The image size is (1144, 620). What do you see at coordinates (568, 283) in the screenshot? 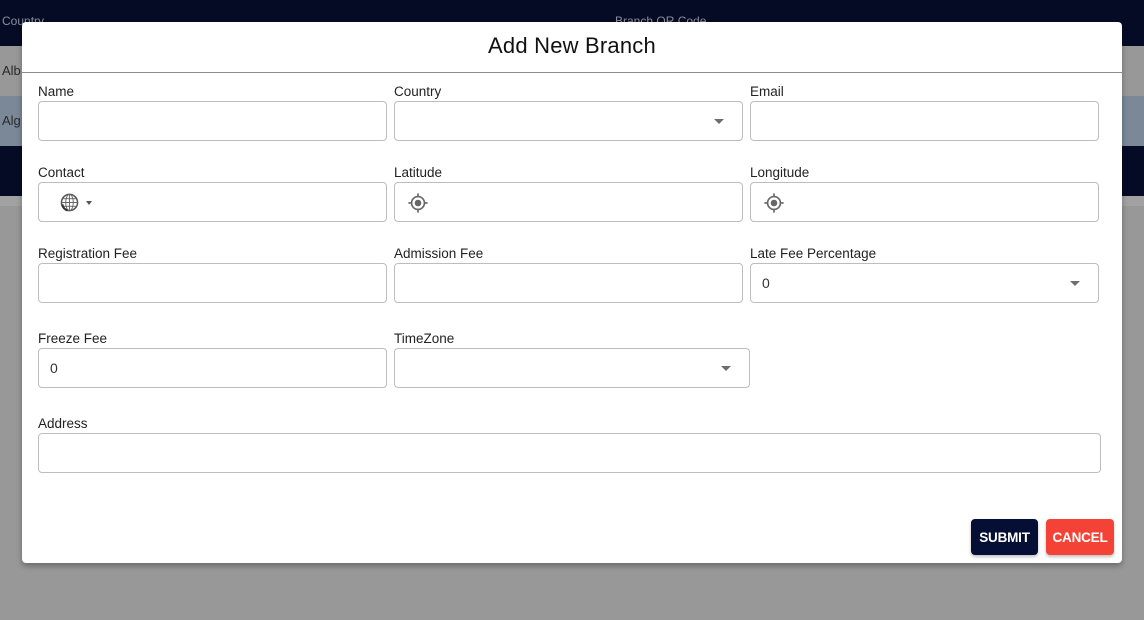
I see `admission-fee-input` at bounding box center [568, 283].